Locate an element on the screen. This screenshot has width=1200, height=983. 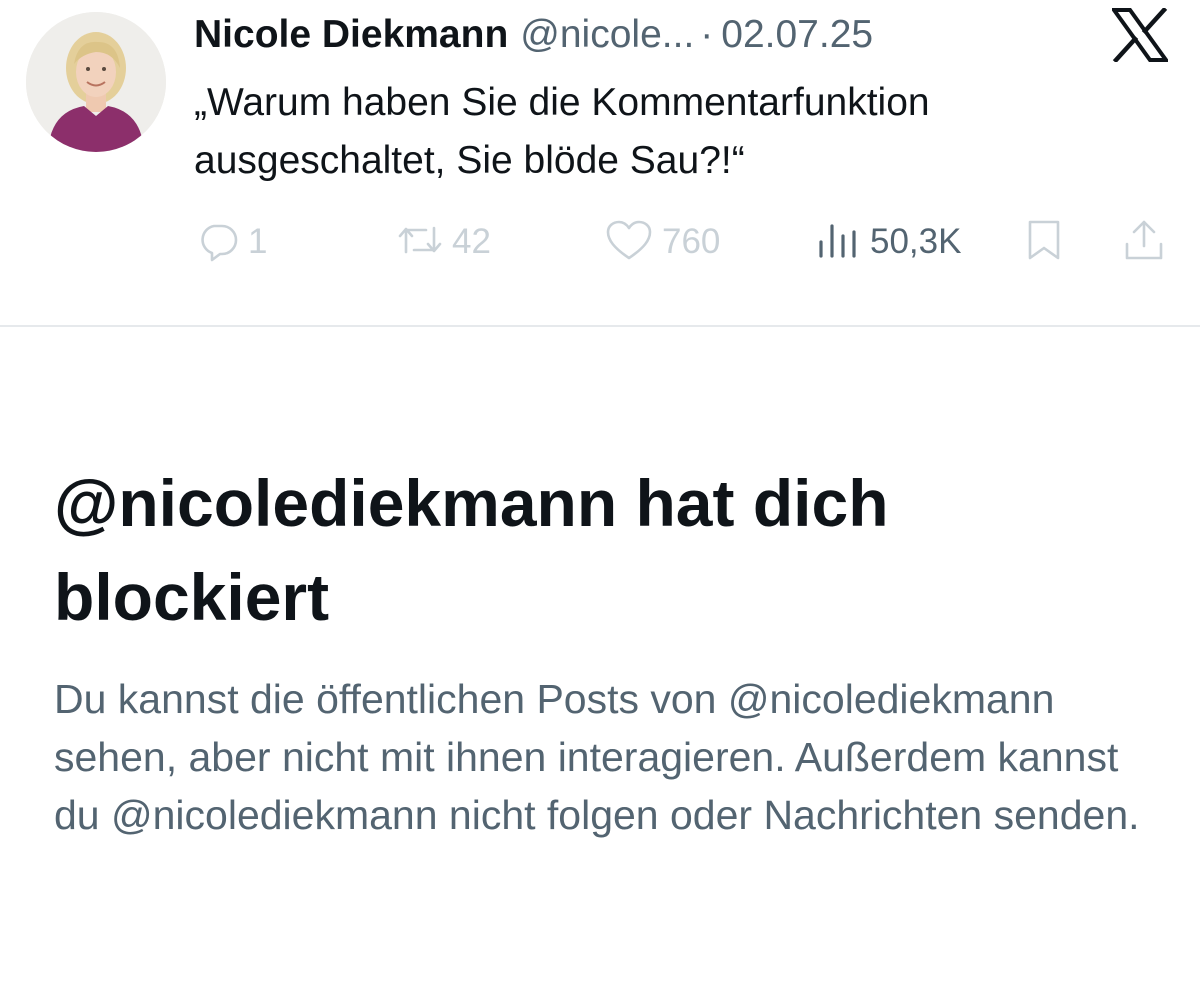
views-button: 50,3K is located at coordinates (887, 242).